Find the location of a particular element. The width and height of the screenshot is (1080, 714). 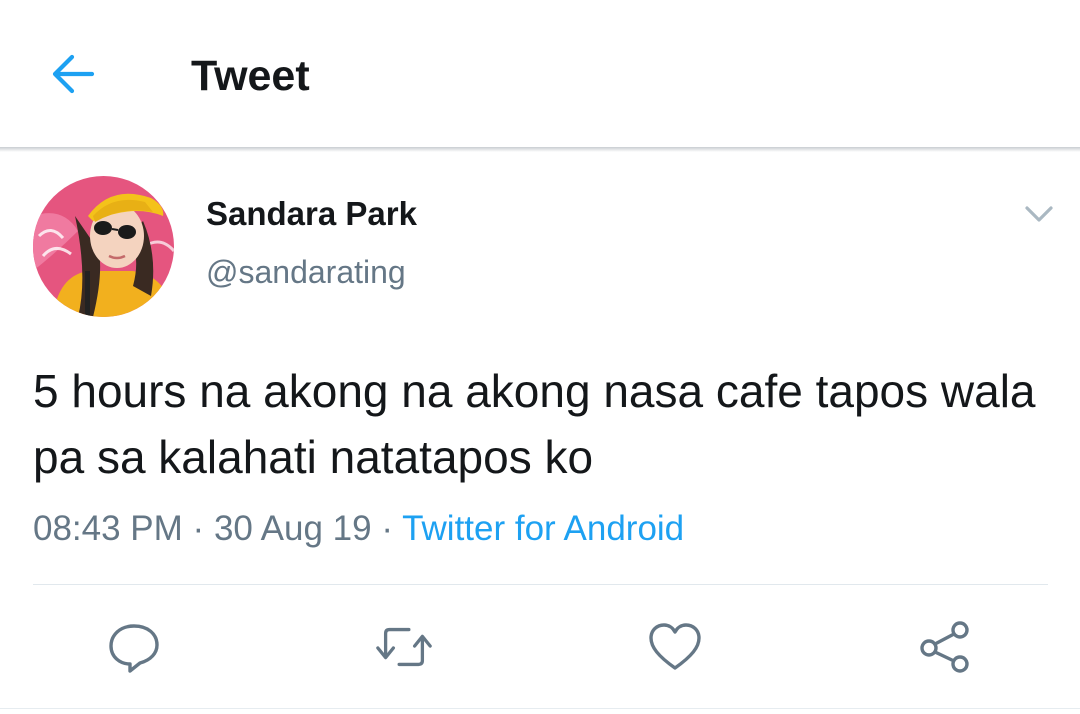

like-icon is located at coordinates (675, 646).